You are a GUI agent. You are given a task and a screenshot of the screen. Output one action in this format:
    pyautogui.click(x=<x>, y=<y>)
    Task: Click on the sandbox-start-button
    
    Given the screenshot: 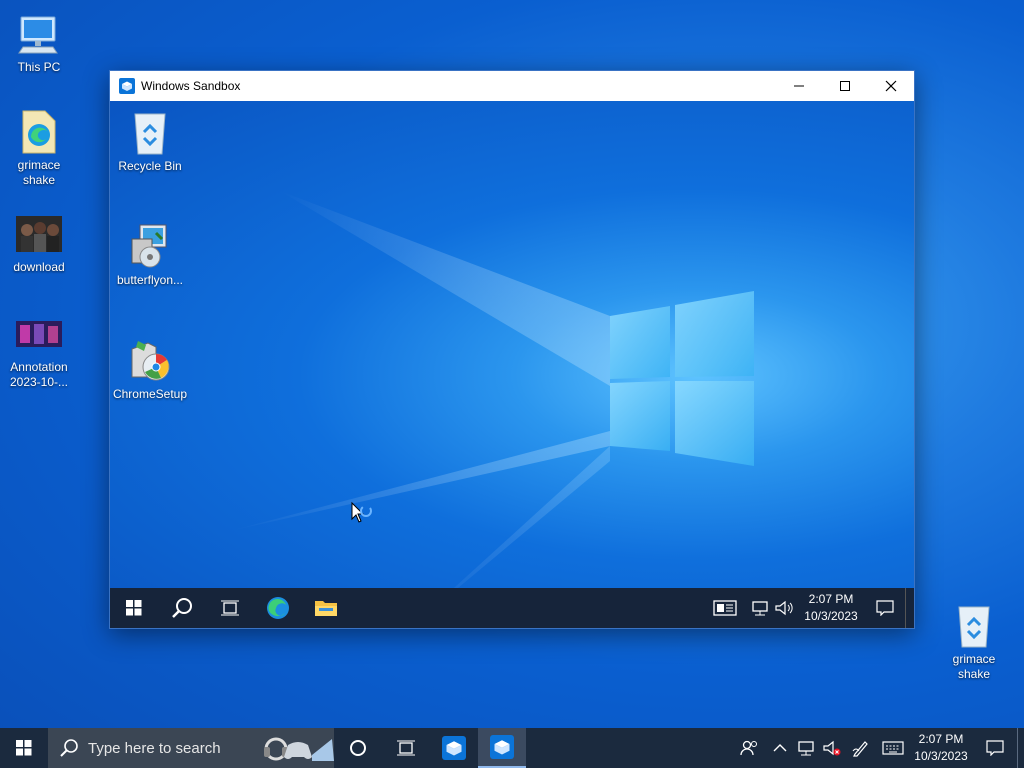 What is the action you would take?
    pyautogui.click(x=134, y=608)
    